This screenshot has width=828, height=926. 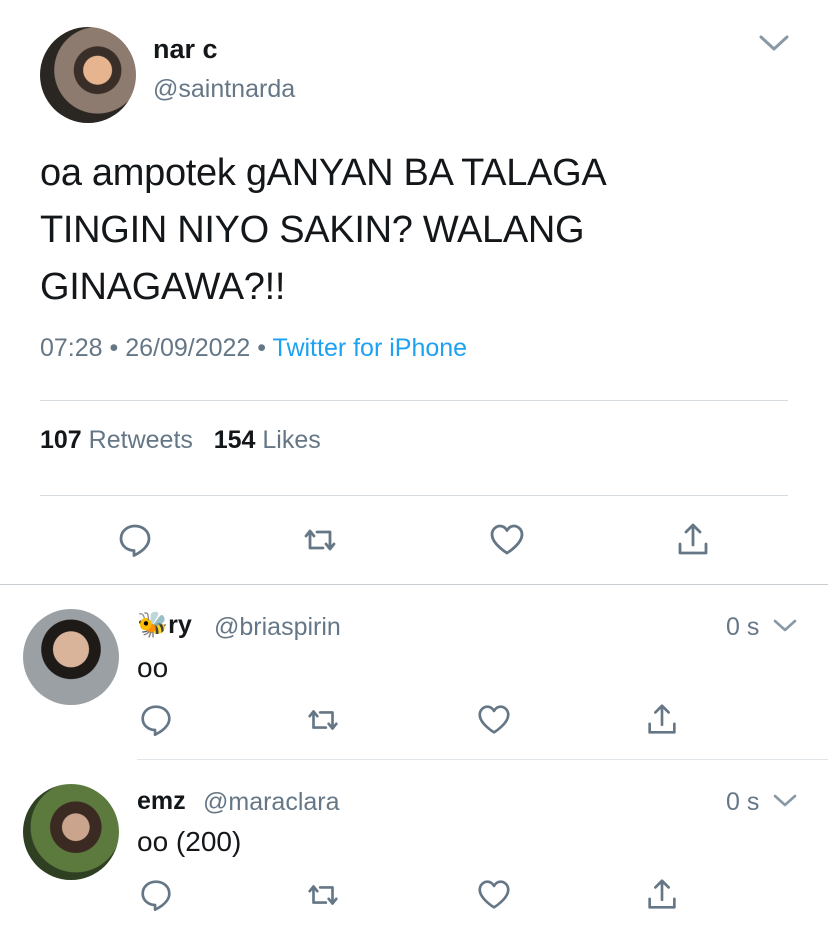 What do you see at coordinates (153, 625) in the screenshot?
I see `bee-emoji: 🐝` at bounding box center [153, 625].